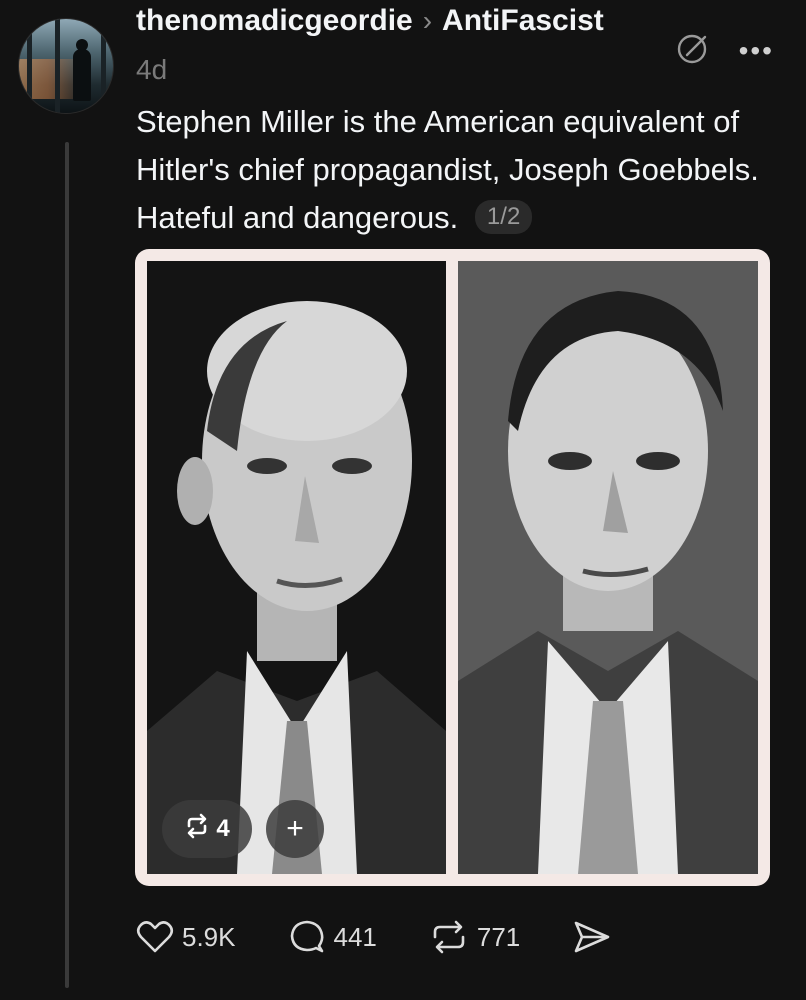 This screenshot has width=806, height=1000. What do you see at coordinates (274, 21) in the screenshot?
I see `author-name: thenomadicgeordie` at bounding box center [274, 21].